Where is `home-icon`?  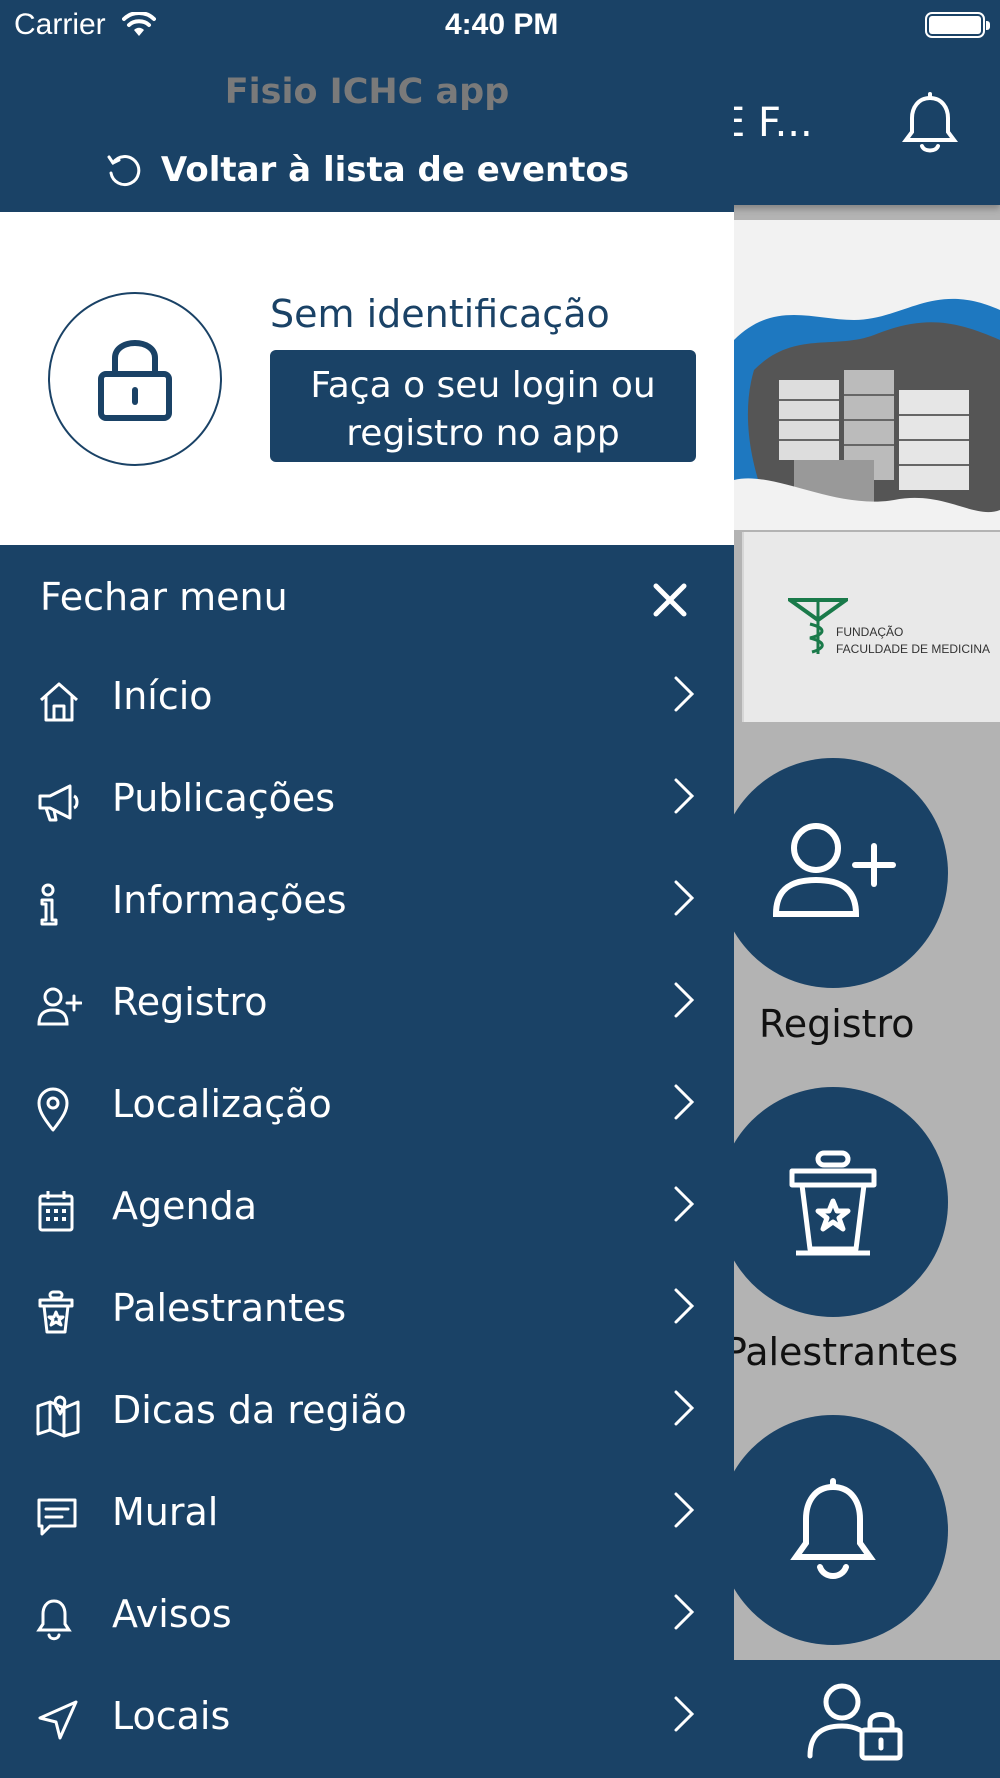
home-icon is located at coordinates (59, 702).